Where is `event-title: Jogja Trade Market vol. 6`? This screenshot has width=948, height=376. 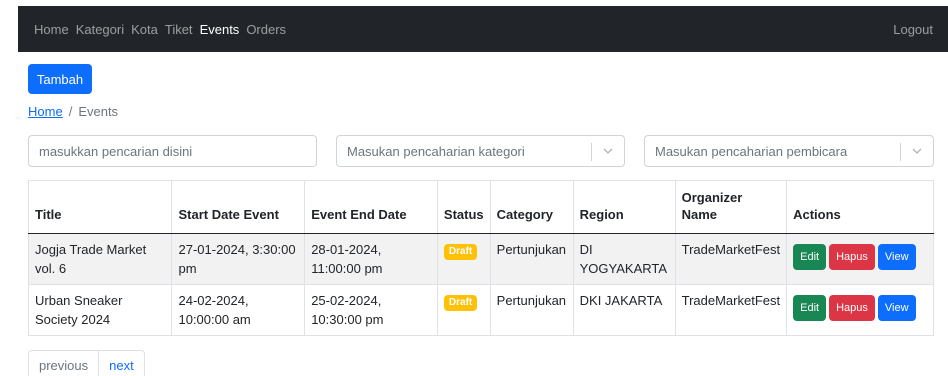
event-title: Jogja Trade Market vol. 6 is located at coordinates (100, 259).